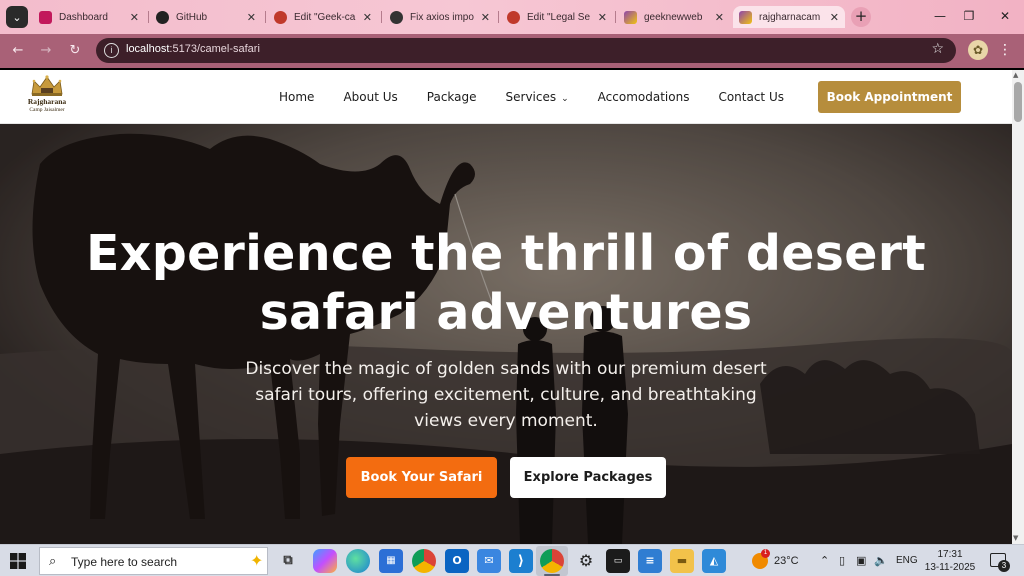 Image resolution: width=1024 pixels, height=576 pixels. Describe the element at coordinates (937, 49) in the screenshot. I see `bookmark-star-icon: ☆` at that location.